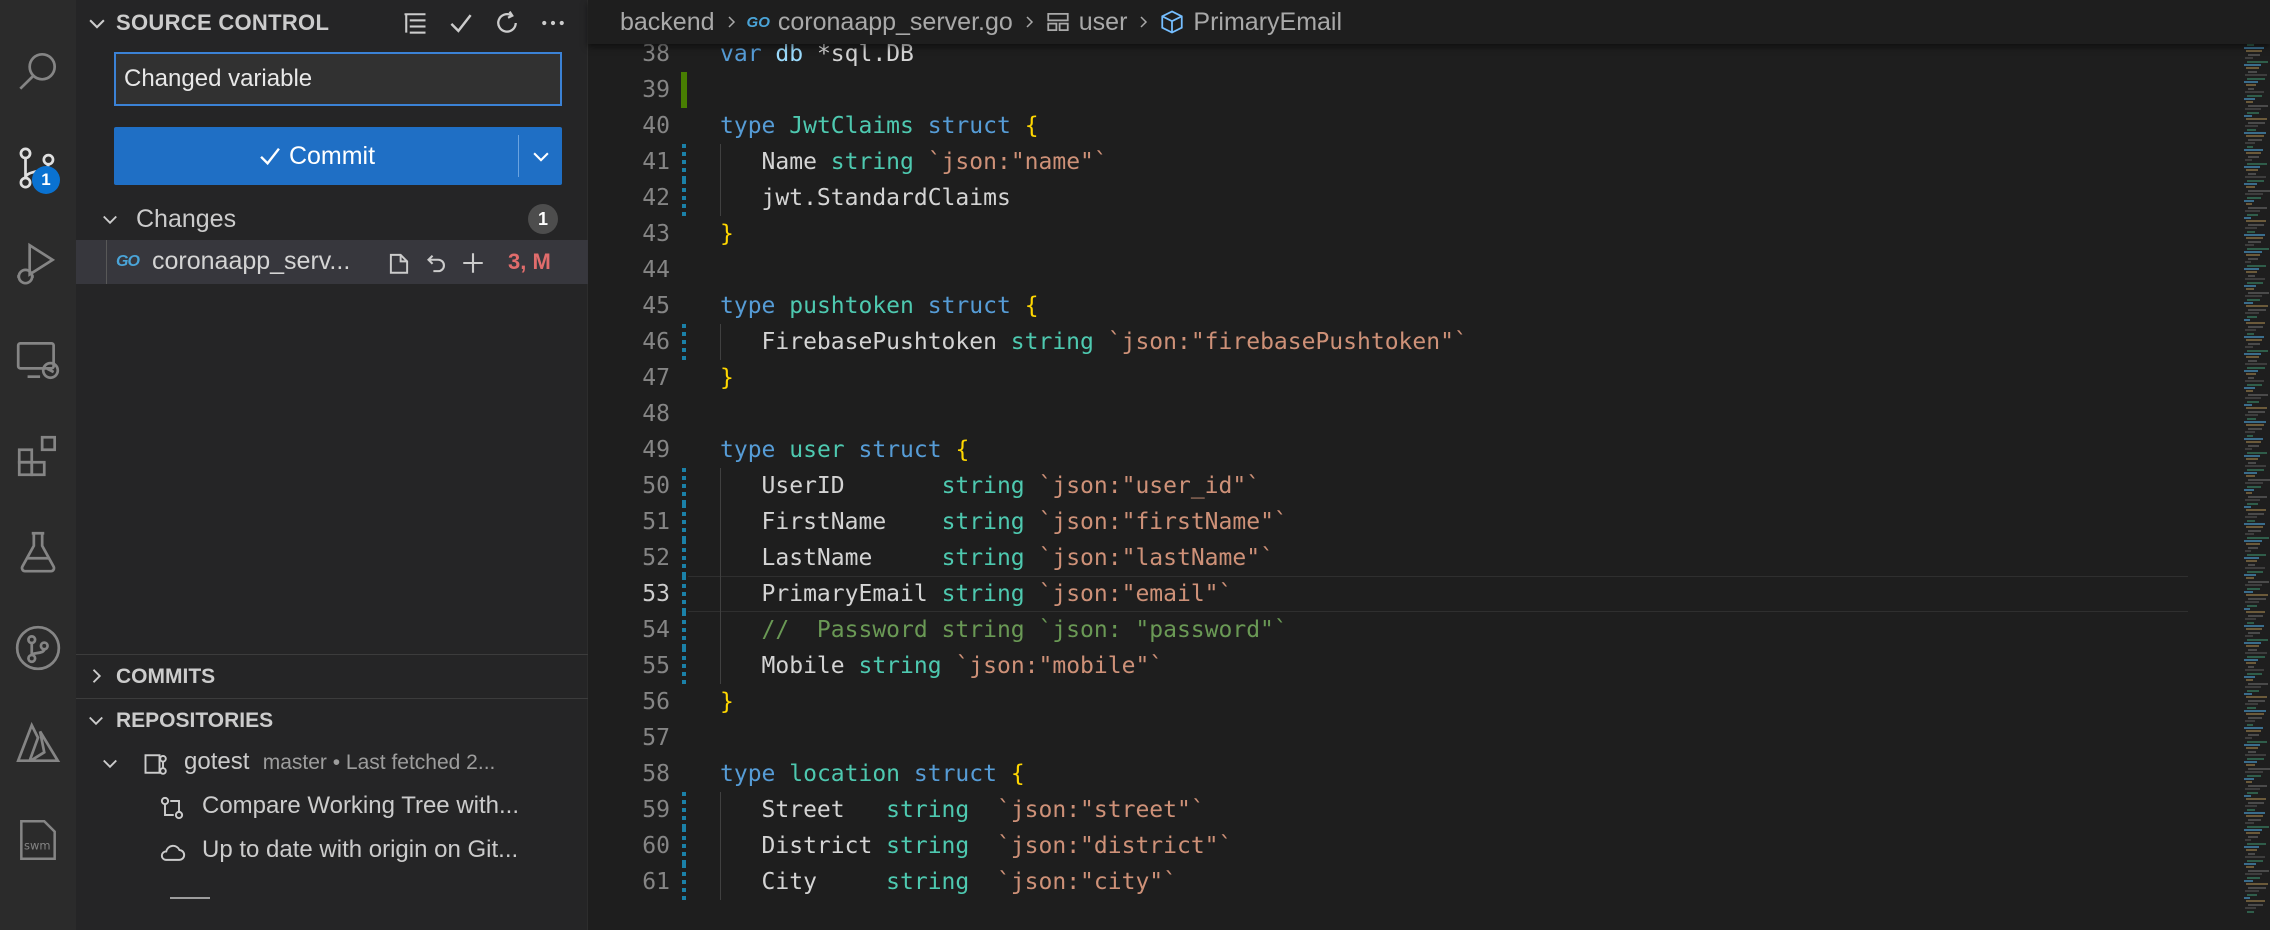 Image resolution: width=2270 pixels, height=930 pixels. What do you see at coordinates (128, 261) in the screenshot?
I see `go-file-icon: GO` at bounding box center [128, 261].